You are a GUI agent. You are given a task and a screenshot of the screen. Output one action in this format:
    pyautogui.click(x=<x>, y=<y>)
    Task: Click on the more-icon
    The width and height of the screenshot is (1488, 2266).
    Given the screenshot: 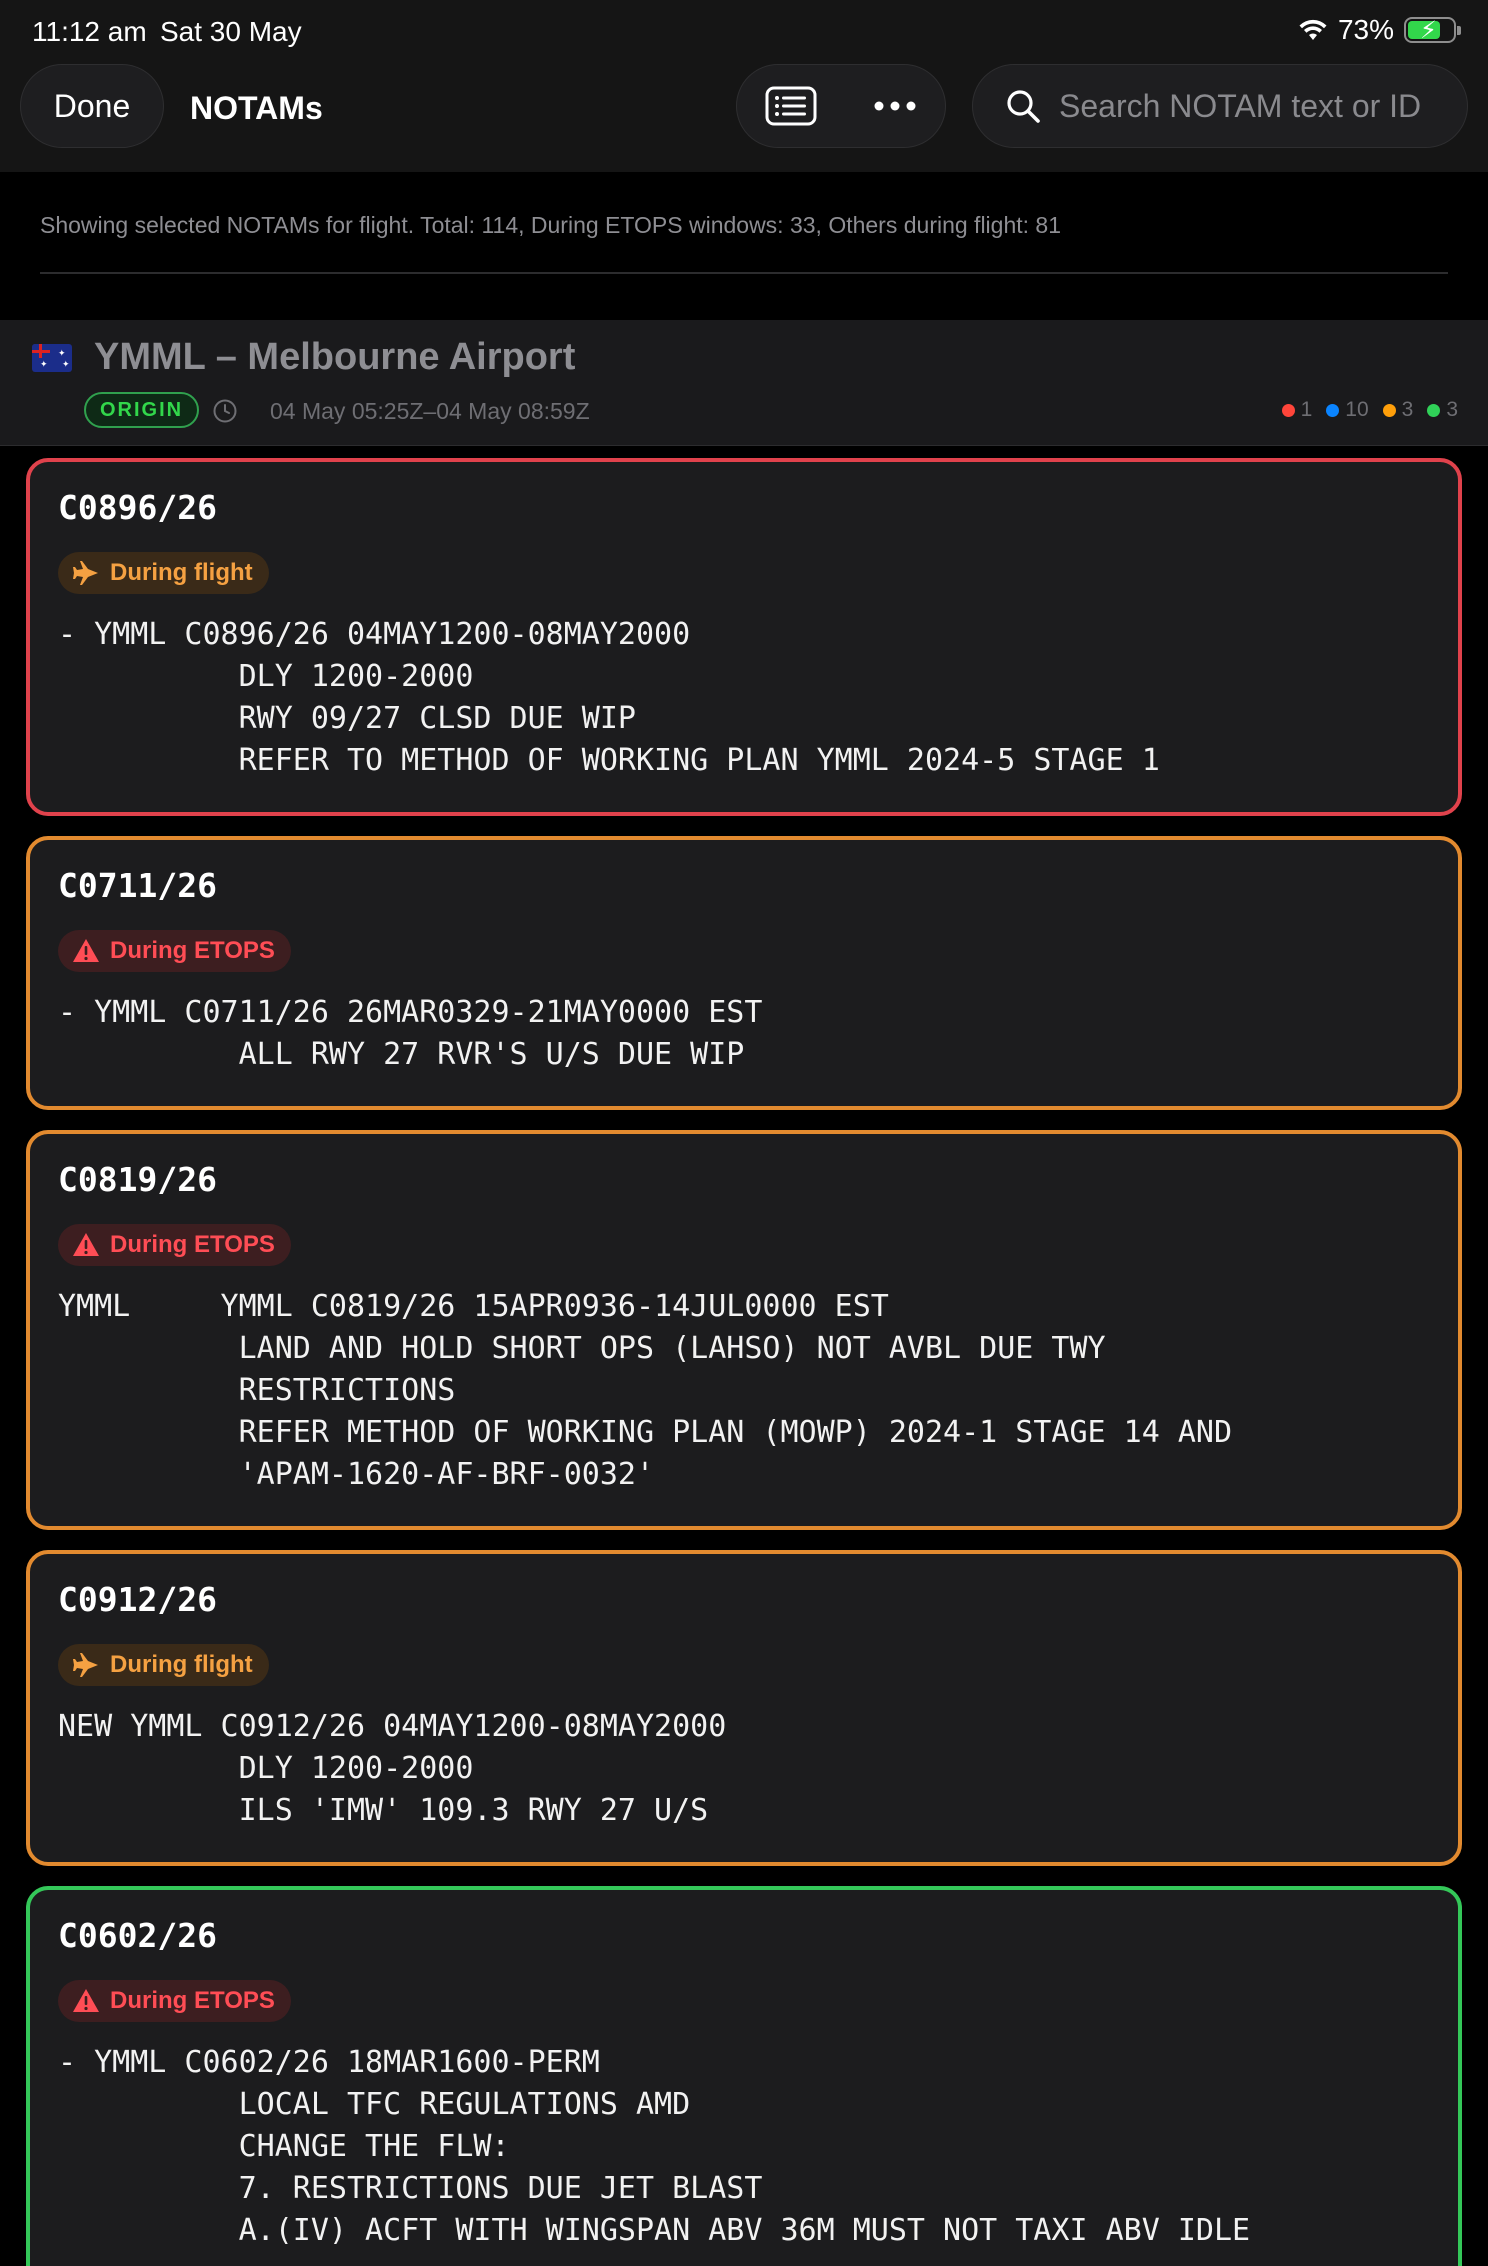 What is the action you would take?
    pyautogui.click(x=895, y=106)
    